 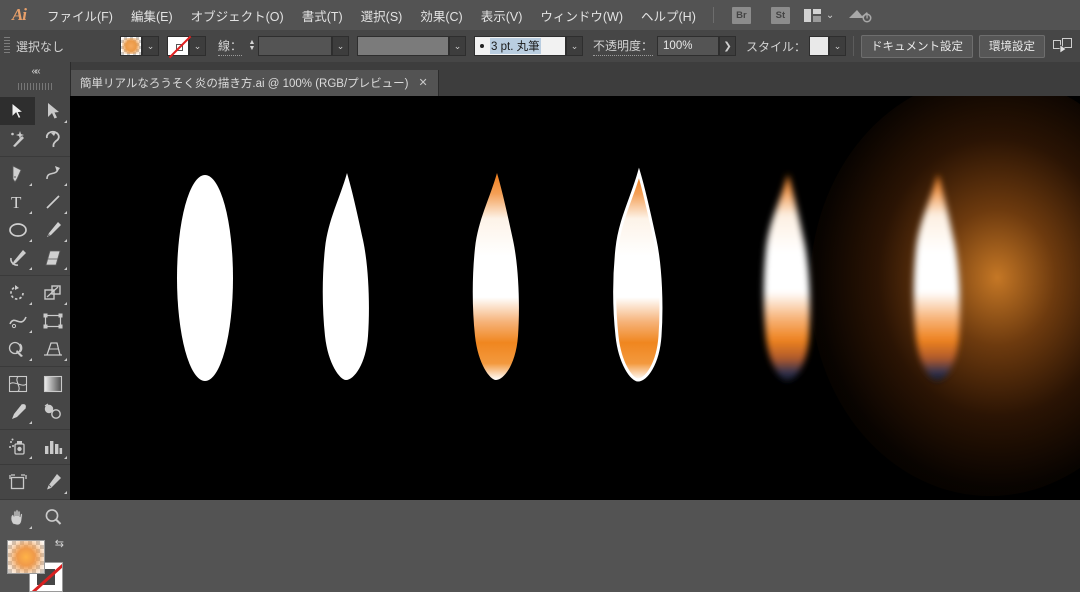 I want to click on menu-effect: 効果(C), so click(x=441, y=15).